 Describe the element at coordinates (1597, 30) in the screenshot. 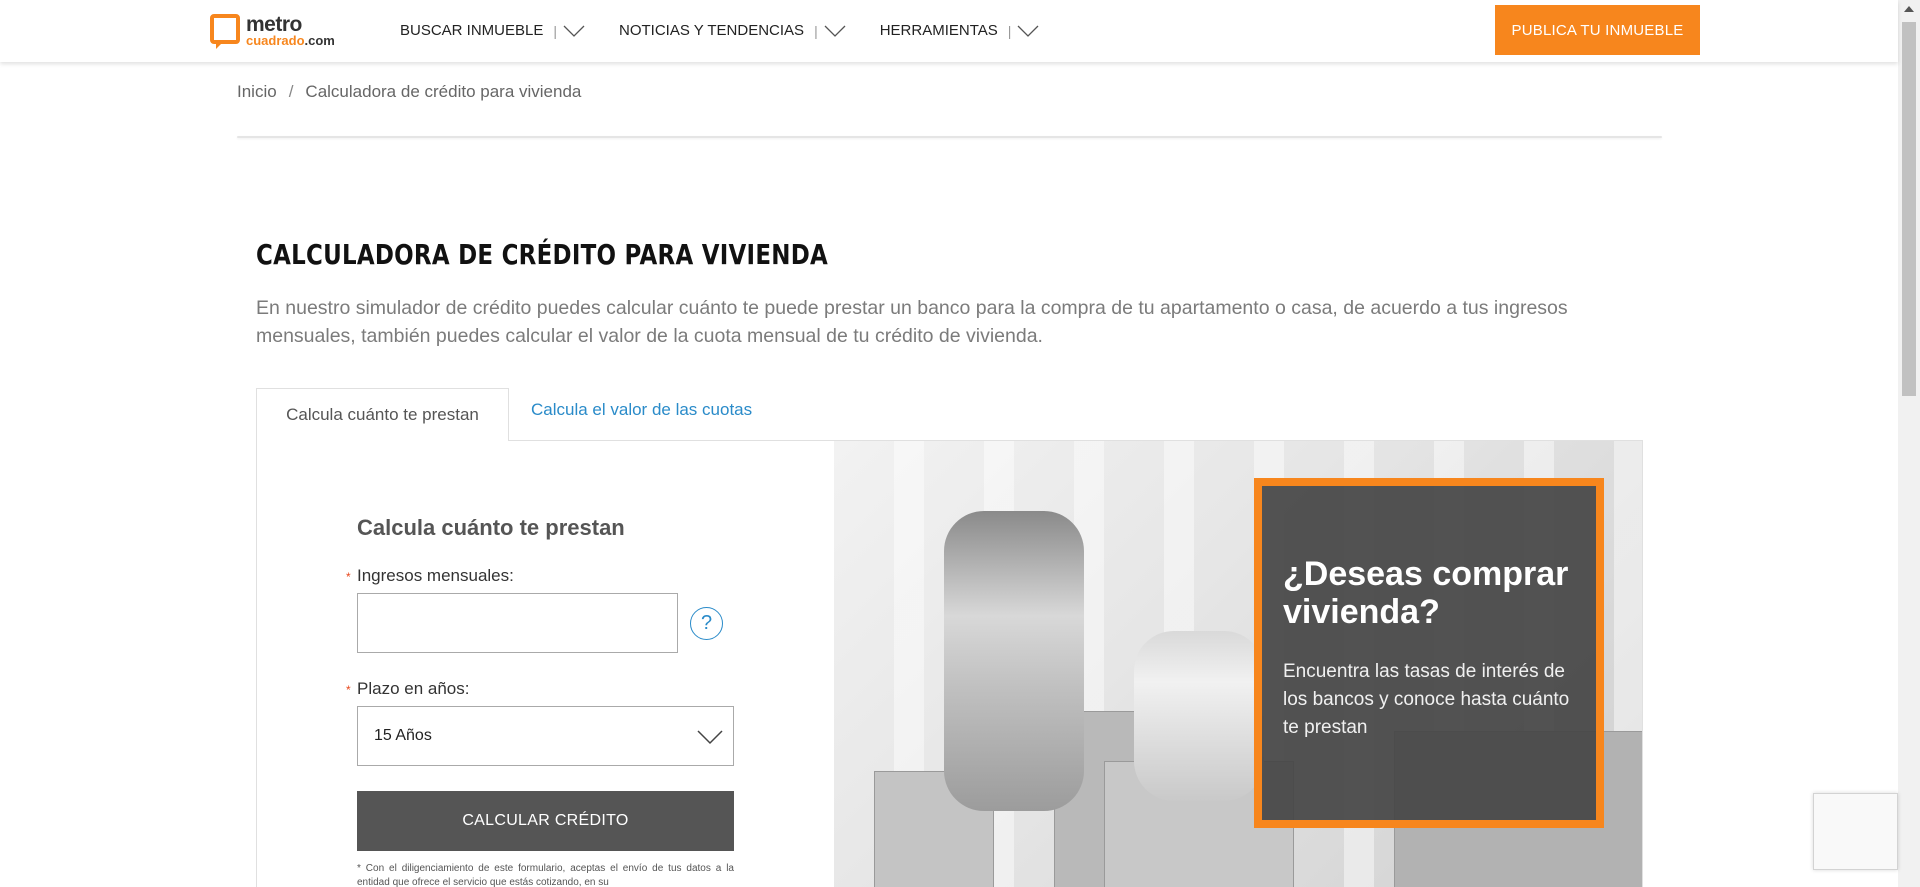

I see `publish-property-button: PUBLICA TU INMUEBLE` at that location.